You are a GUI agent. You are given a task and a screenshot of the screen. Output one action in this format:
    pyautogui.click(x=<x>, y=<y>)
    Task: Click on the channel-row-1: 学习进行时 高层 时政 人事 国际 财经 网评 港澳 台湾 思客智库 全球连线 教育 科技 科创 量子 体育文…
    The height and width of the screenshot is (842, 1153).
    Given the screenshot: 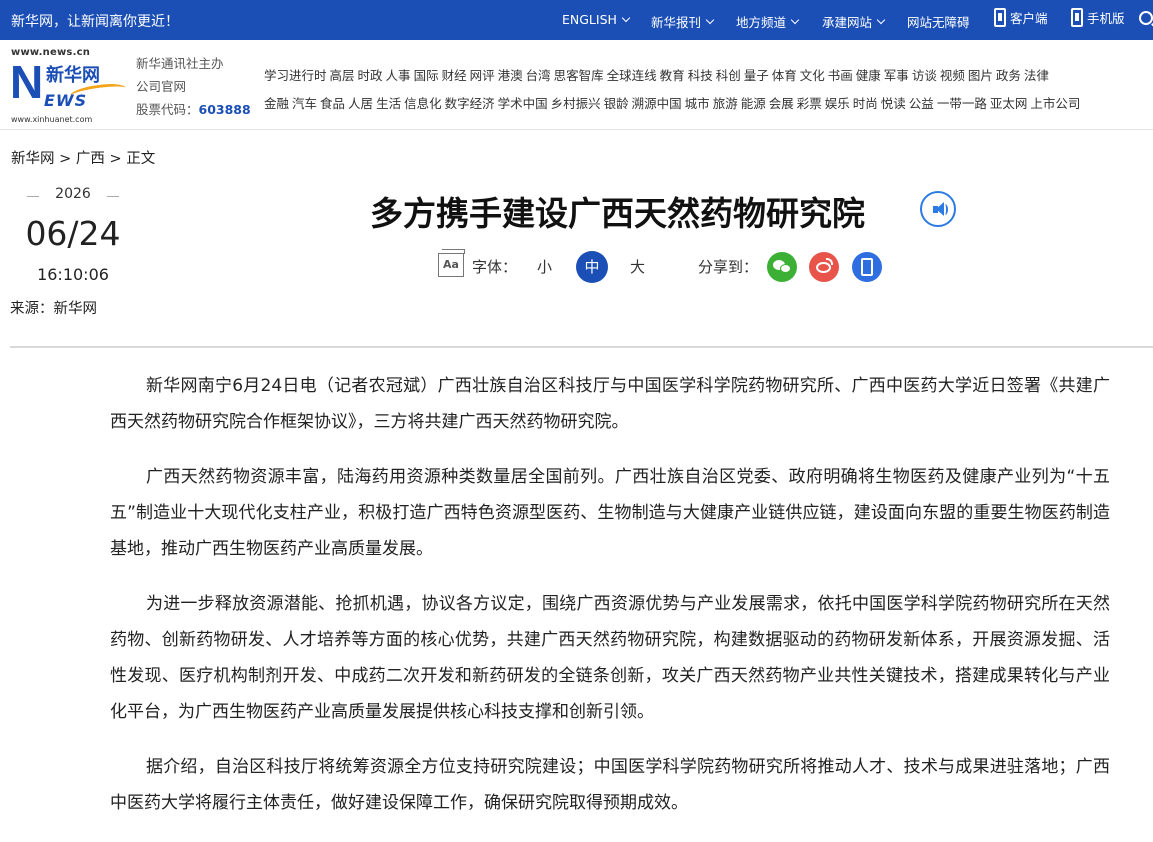 What is the action you would take?
    pyautogui.click(x=708, y=76)
    